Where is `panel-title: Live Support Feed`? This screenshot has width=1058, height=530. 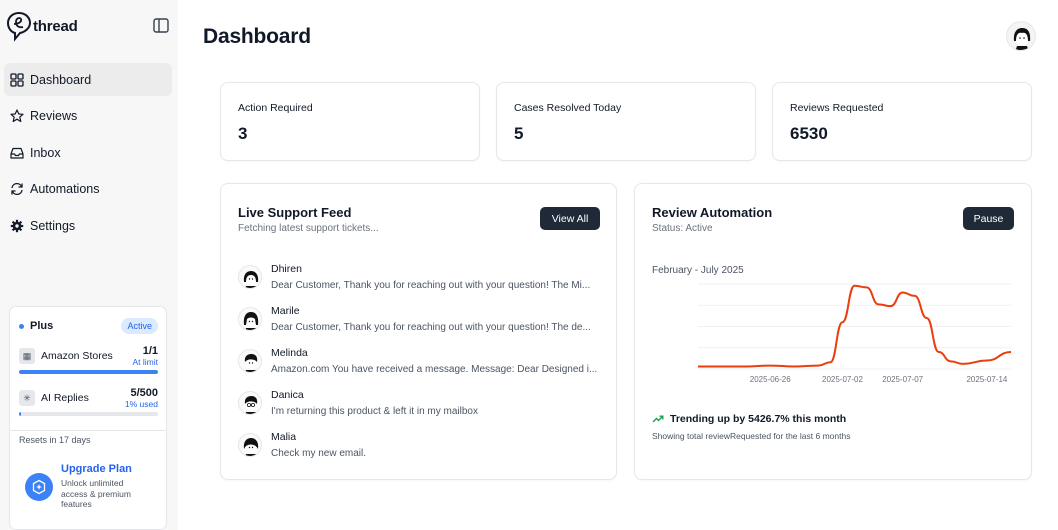
panel-title: Live Support Feed is located at coordinates (295, 212).